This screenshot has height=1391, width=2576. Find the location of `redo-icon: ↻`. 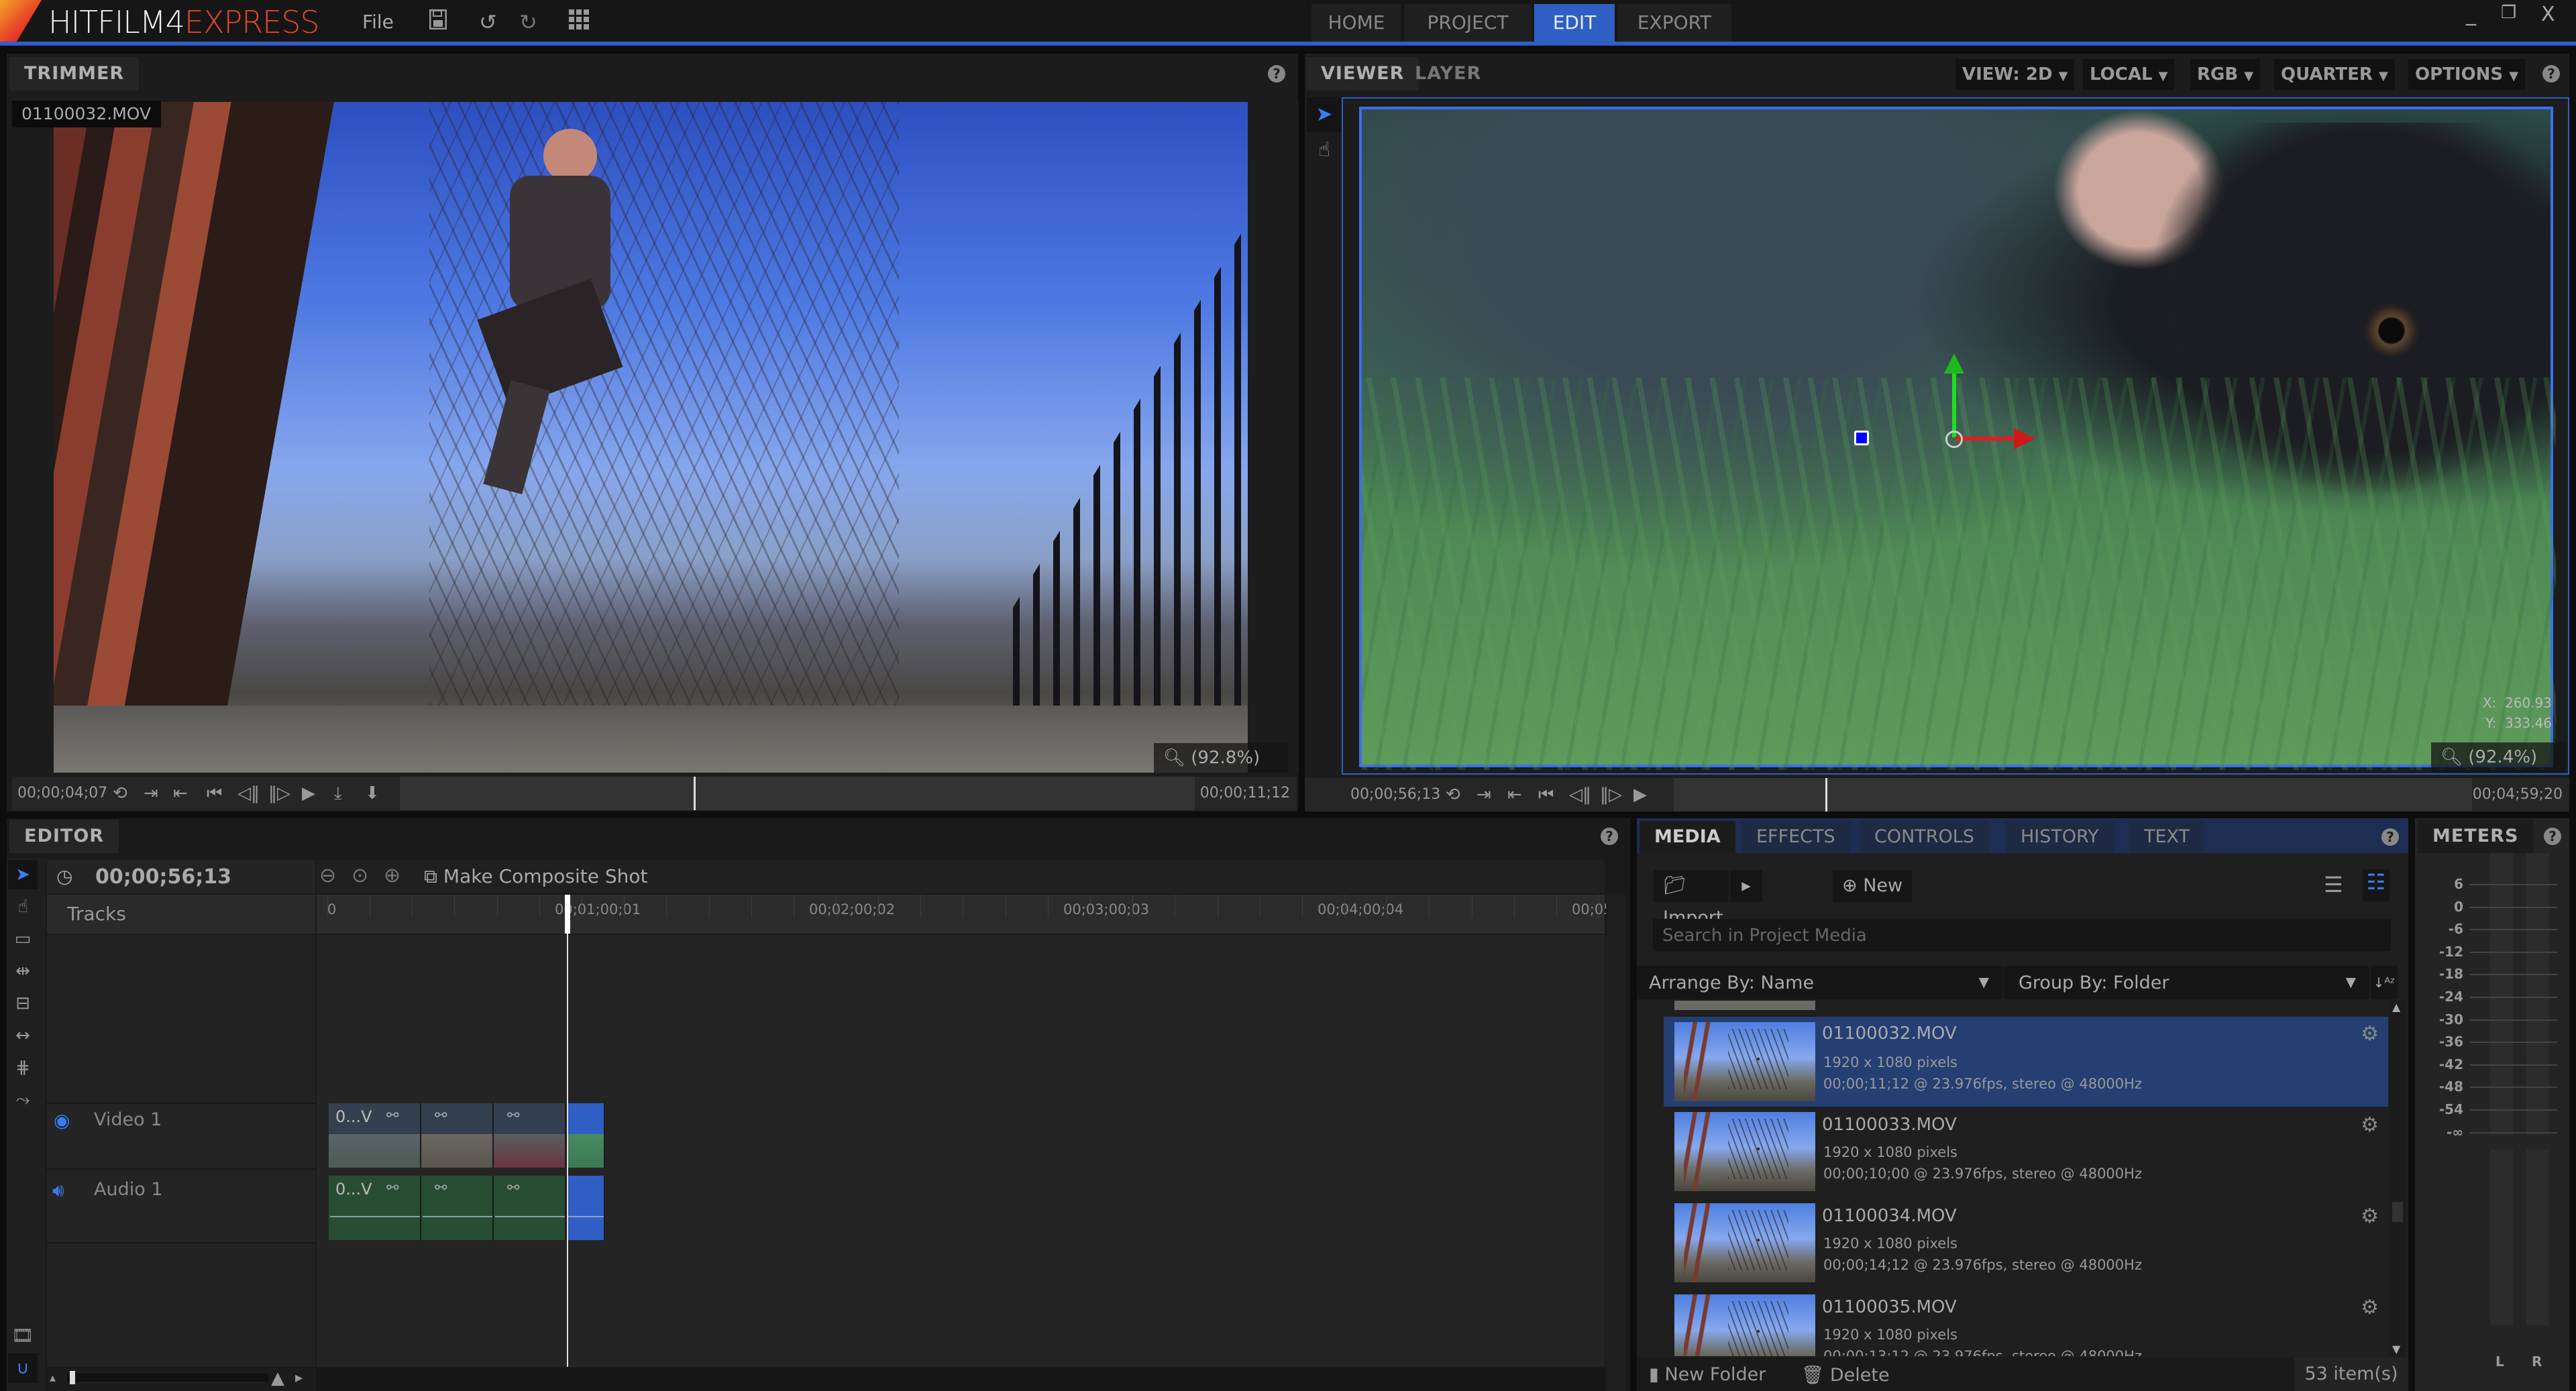

redo-icon: ↻ is located at coordinates (528, 22).